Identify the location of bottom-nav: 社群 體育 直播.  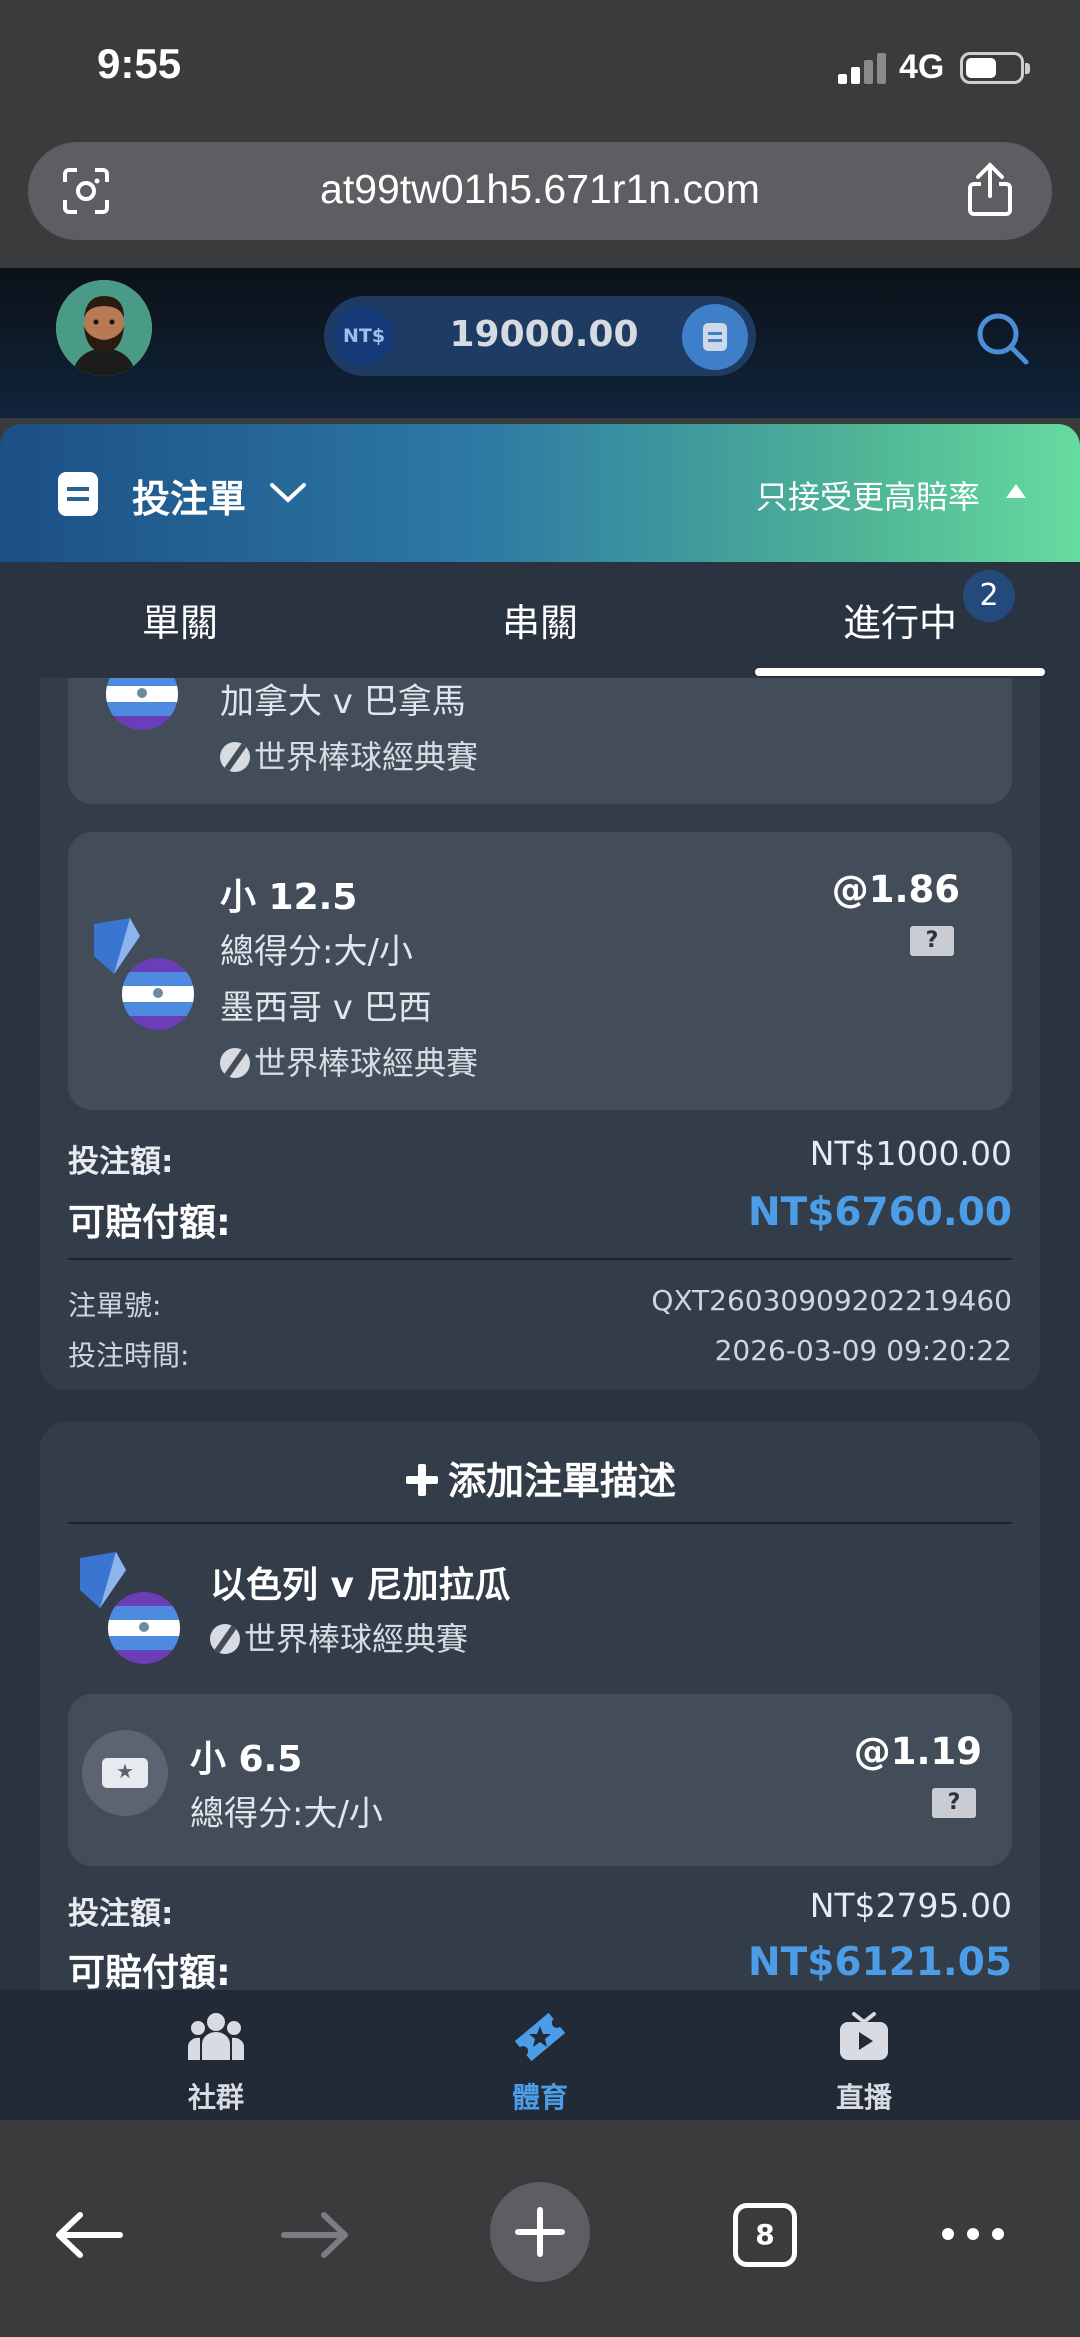
(540, 2055).